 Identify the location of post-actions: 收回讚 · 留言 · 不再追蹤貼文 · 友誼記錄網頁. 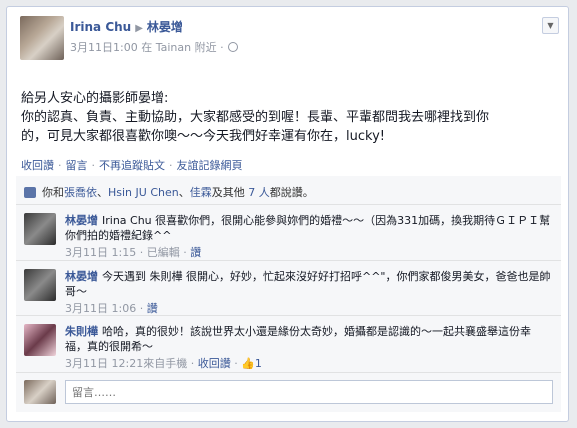
(132, 165).